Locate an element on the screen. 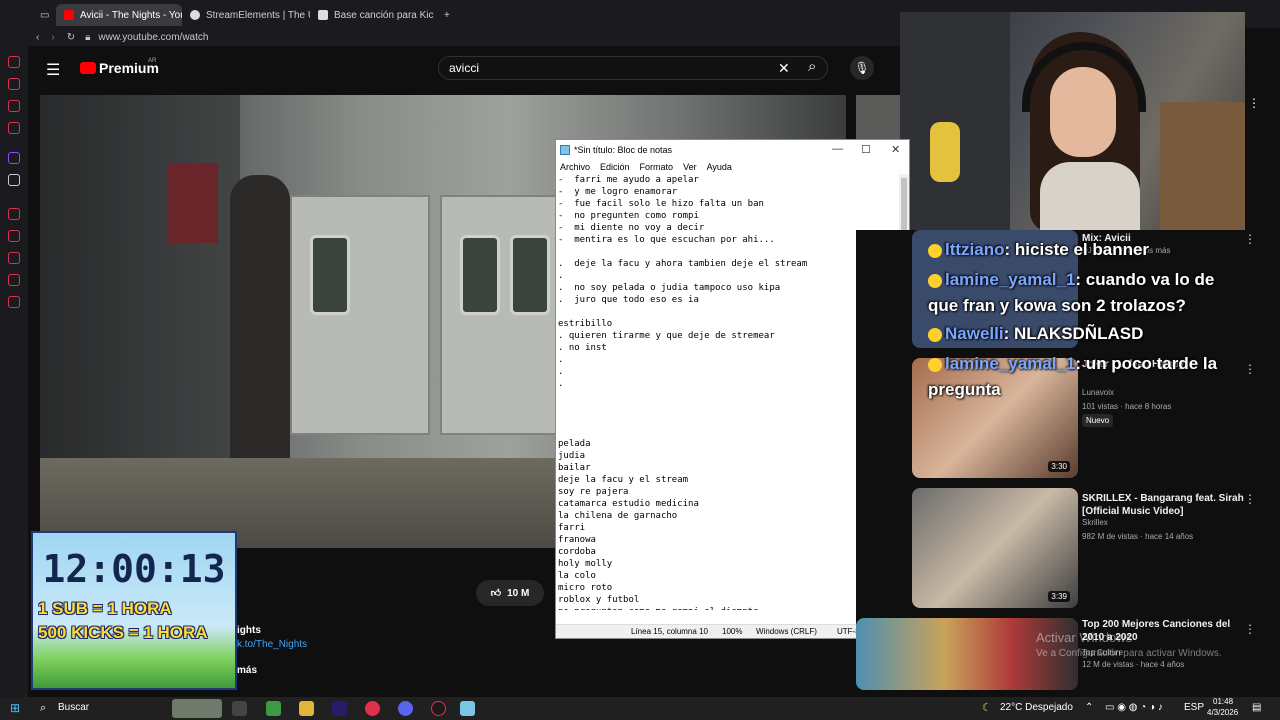  webcam-overlay is located at coordinates (1072, 121).